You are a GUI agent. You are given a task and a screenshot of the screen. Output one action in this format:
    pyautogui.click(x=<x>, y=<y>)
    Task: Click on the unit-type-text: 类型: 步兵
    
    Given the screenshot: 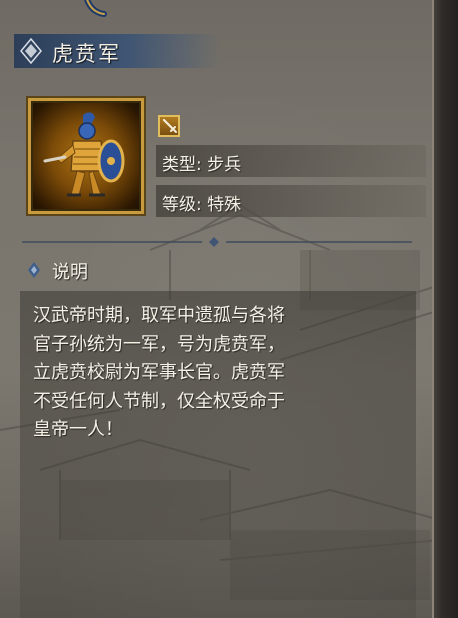 What is the action you would take?
    pyautogui.click(x=202, y=165)
    